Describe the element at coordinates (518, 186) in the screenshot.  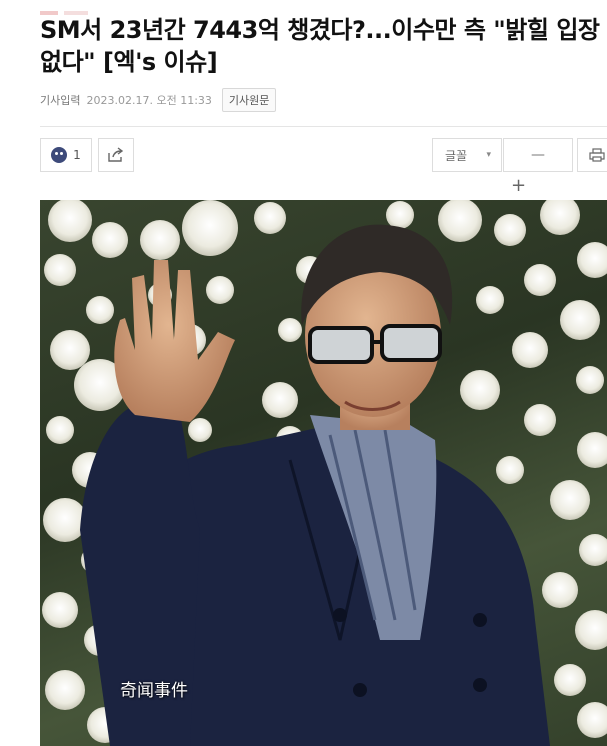
I see `font-increase-button: +` at that location.